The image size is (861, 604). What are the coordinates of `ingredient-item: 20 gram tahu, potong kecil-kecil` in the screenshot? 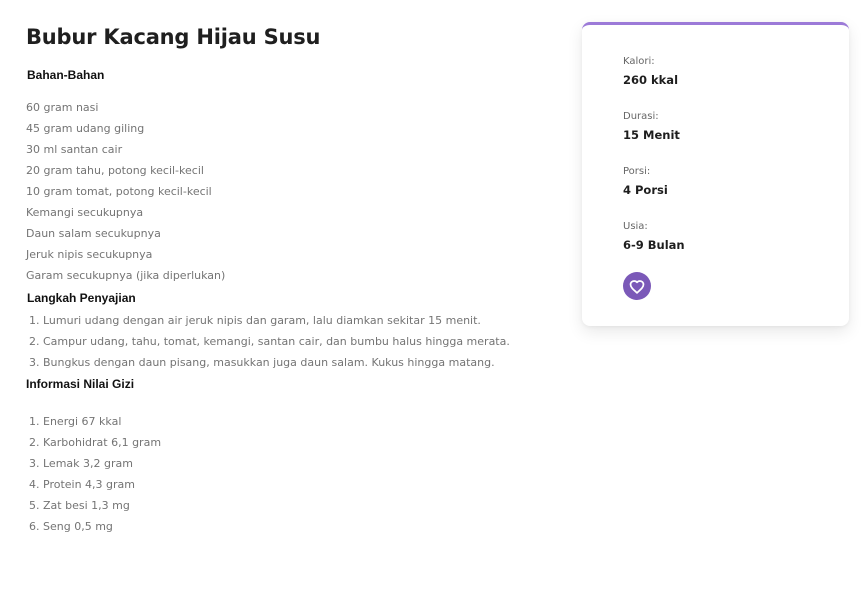 It's located at (115, 170).